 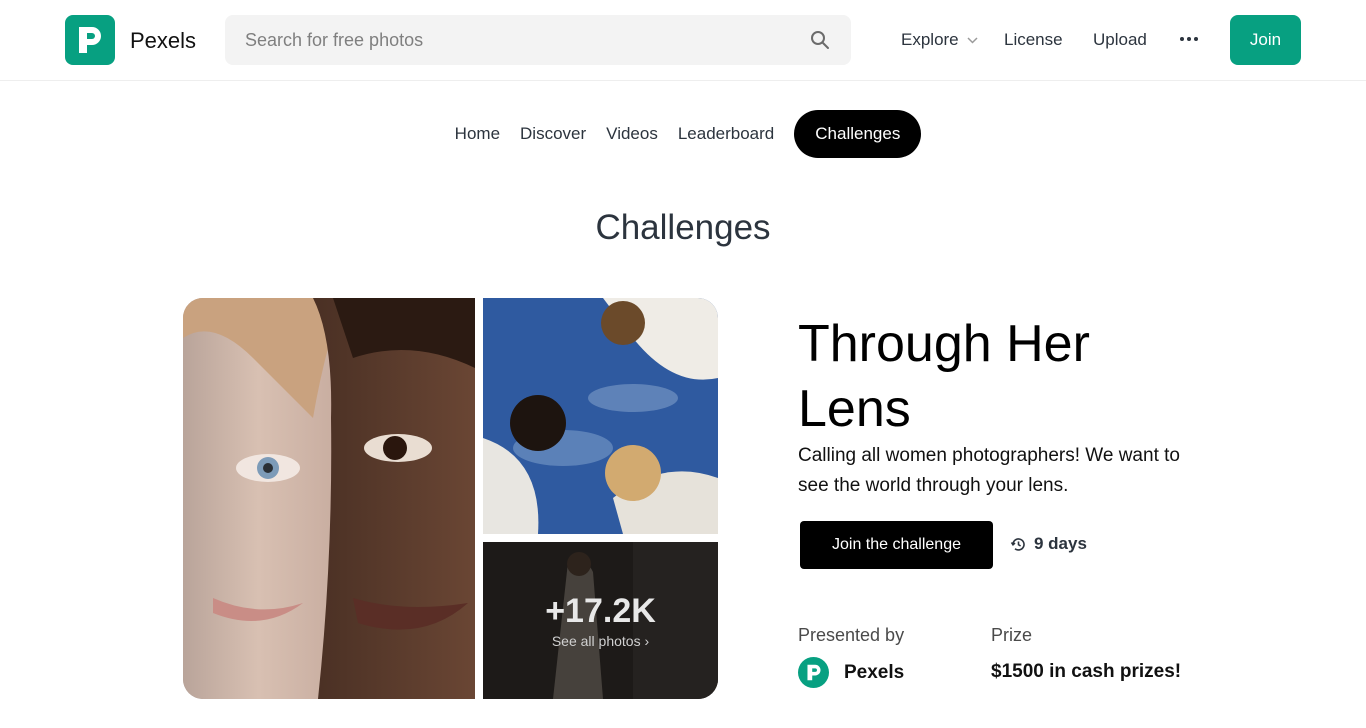 I want to click on explore-label: Explore, so click(x=930, y=39).